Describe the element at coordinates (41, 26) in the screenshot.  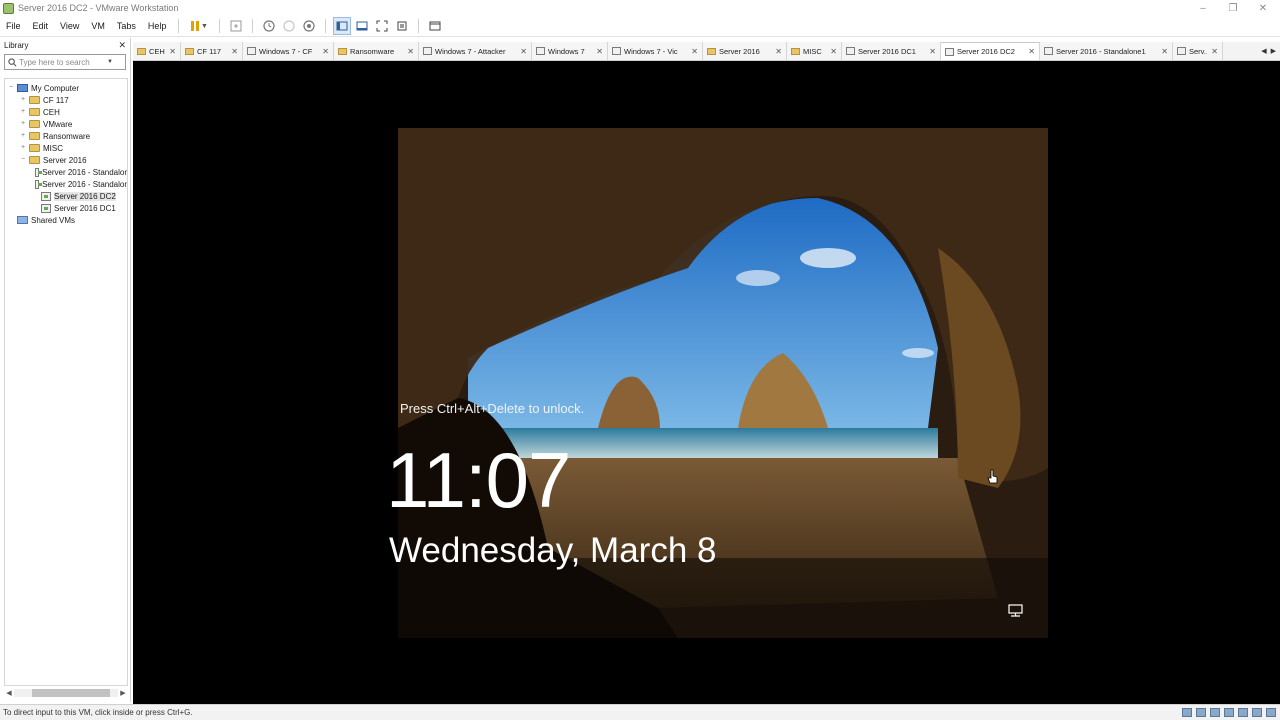
I see `menu-edit: Edit` at that location.